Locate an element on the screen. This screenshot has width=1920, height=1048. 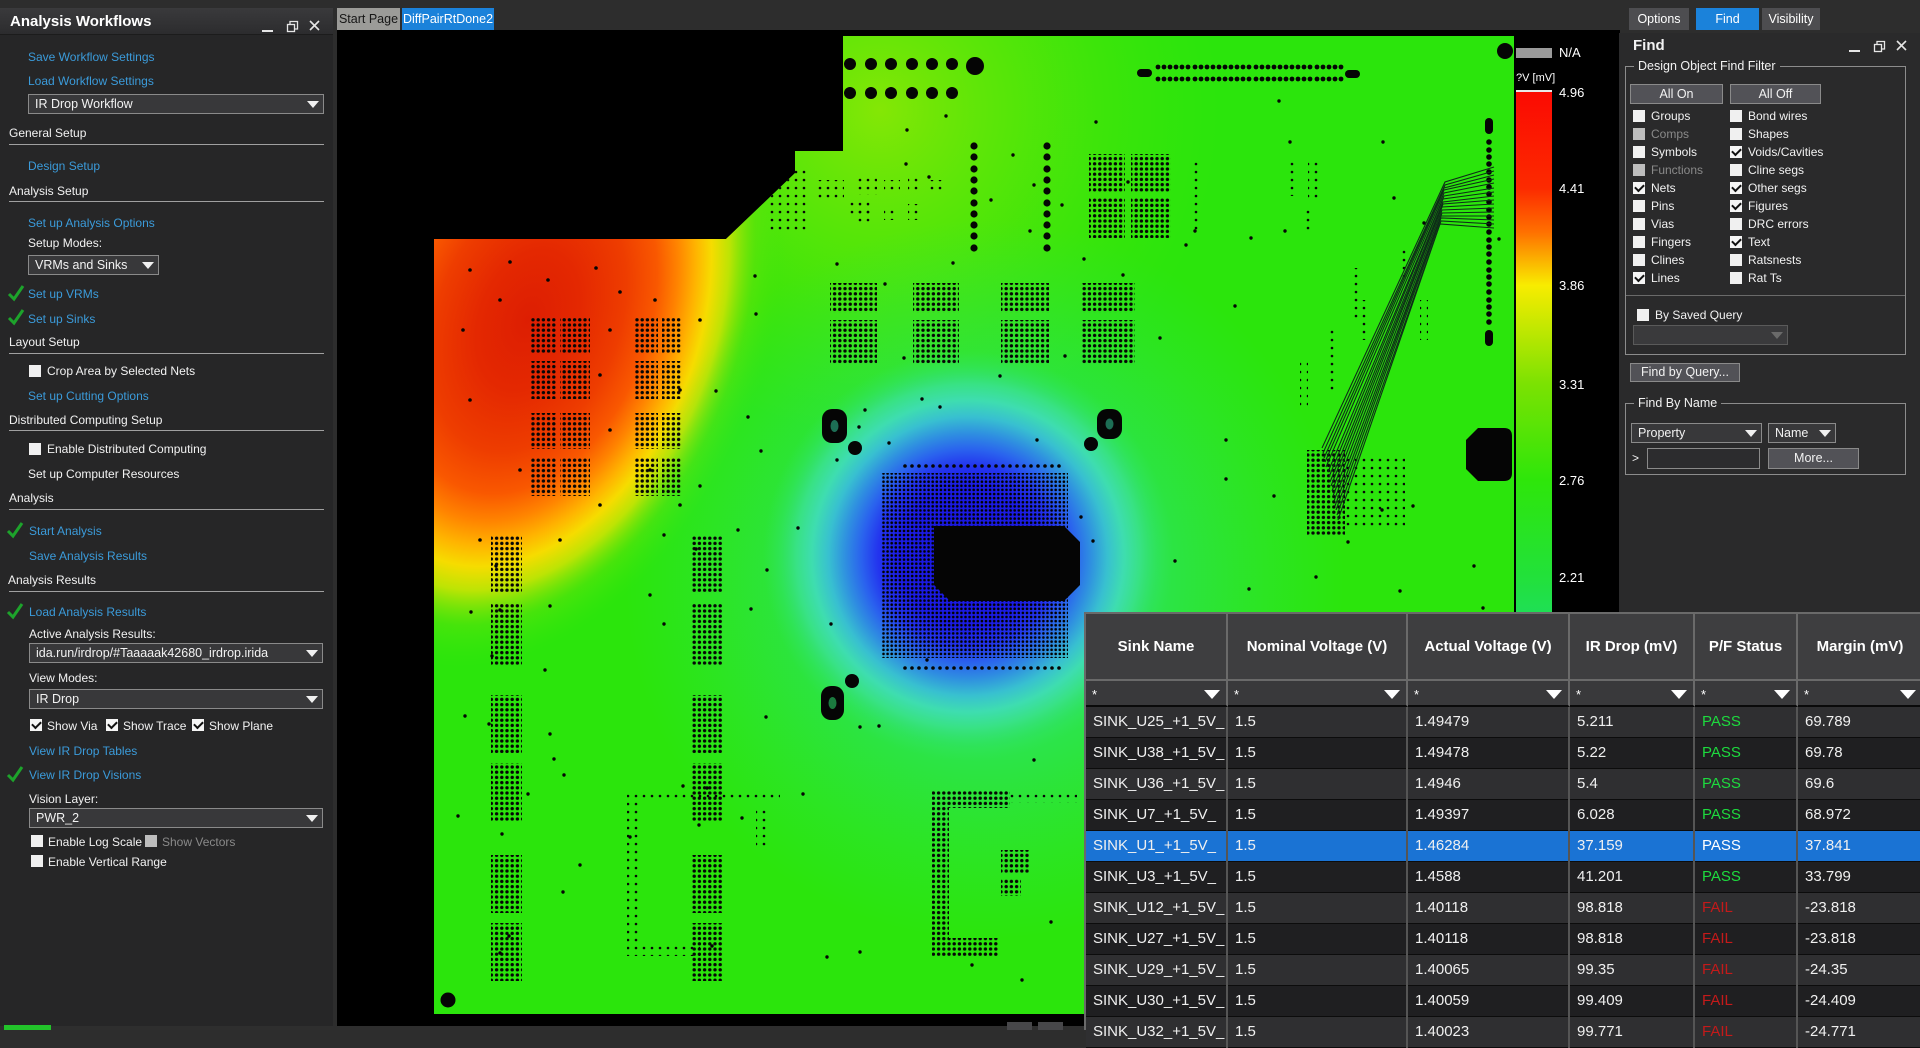
svg-text: 2.76 is located at coordinates (1571, 480).